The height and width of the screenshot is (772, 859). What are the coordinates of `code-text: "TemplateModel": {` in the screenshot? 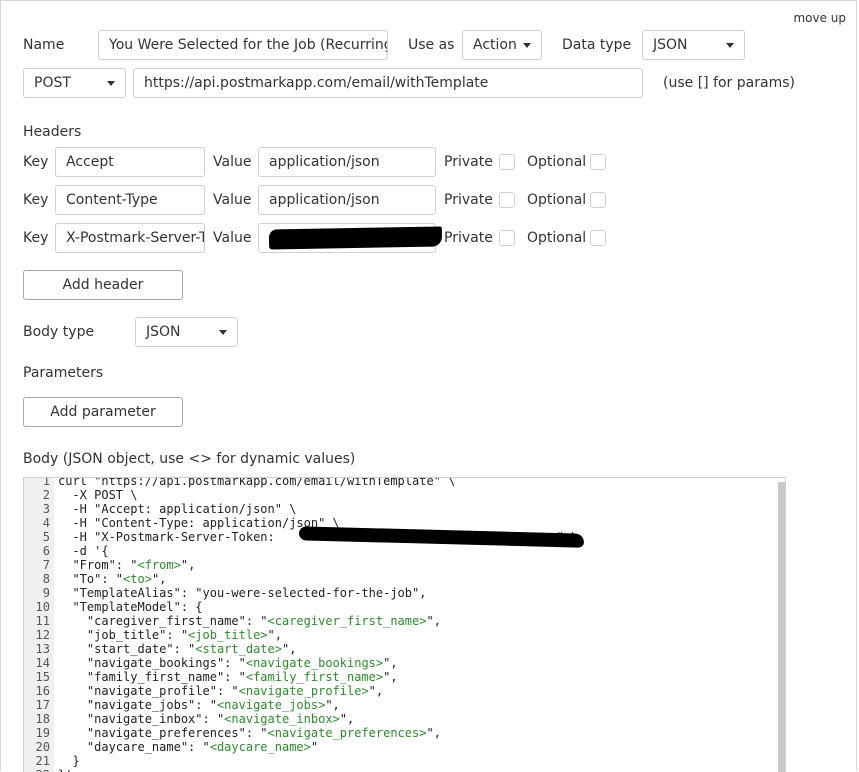 It's located at (130, 607).